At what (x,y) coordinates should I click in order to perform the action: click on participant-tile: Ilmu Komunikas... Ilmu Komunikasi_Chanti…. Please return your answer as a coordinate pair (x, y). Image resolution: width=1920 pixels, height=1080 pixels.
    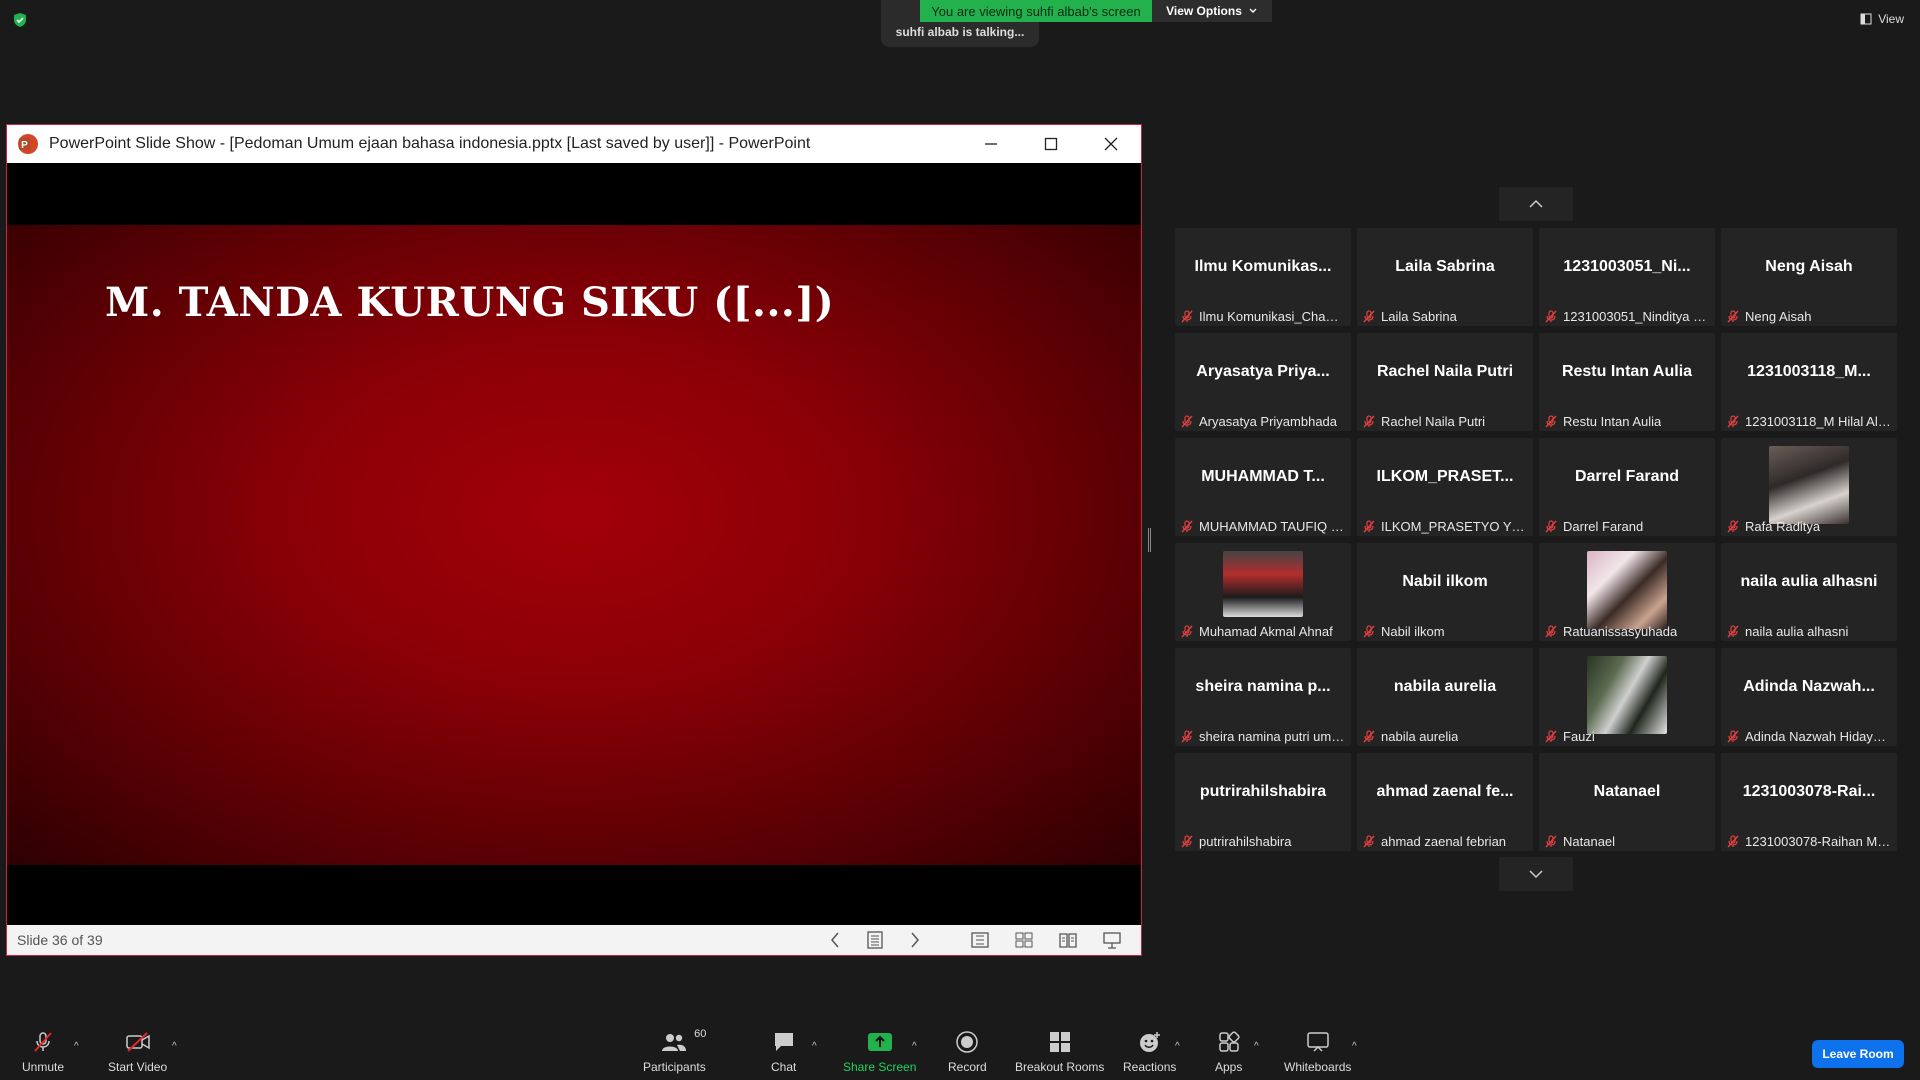
    Looking at the image, I should click on (1263, 277).